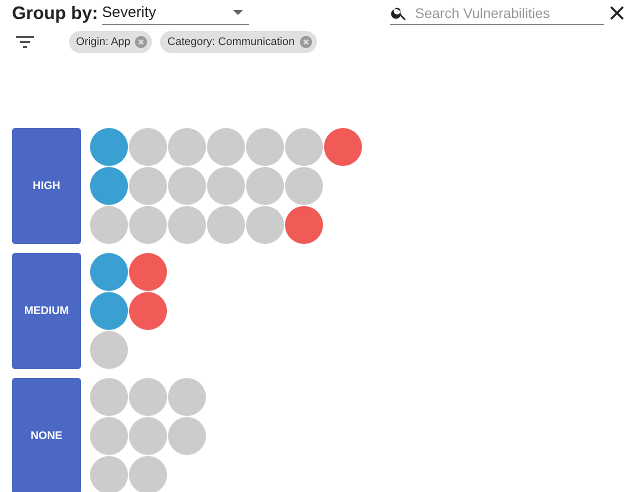 The width and height of the screenshot is (628, 492). I want to click on group-by-label: Group by:, so click(55, 13).